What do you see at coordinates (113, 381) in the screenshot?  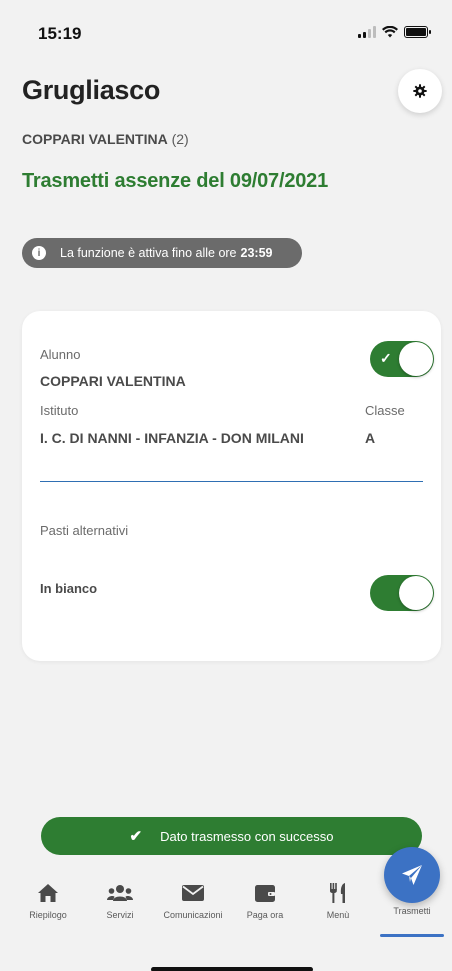 I see `student-value: COPPARI VALENTINA` at bounding box center [113, 381].